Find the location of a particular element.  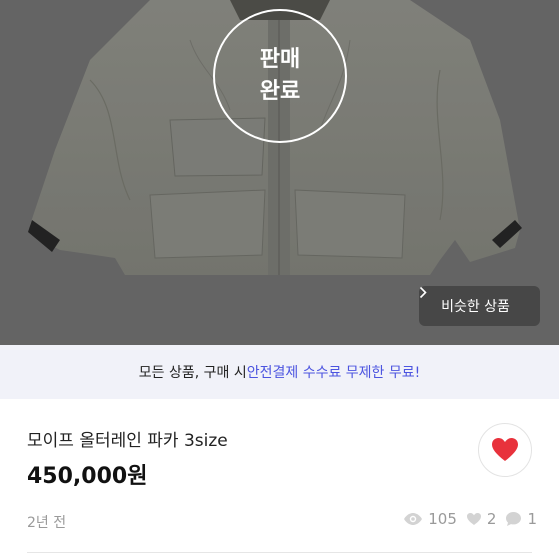

eye-icon is located at coordinates (413, 519).